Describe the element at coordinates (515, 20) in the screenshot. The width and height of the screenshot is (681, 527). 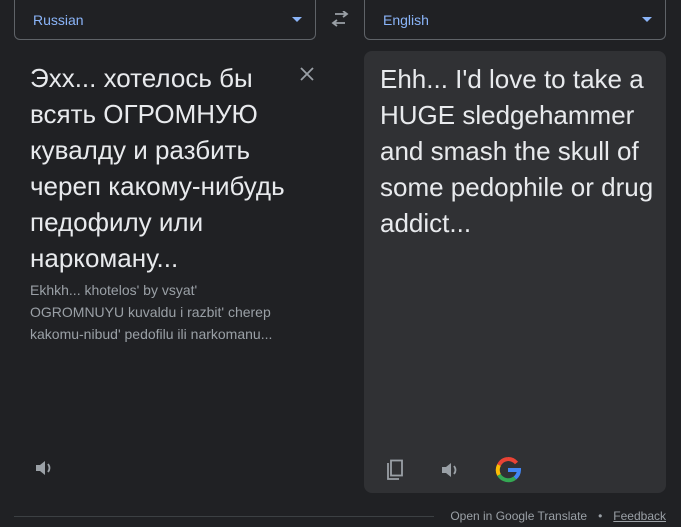
I see `target-language-select: English` at that location.